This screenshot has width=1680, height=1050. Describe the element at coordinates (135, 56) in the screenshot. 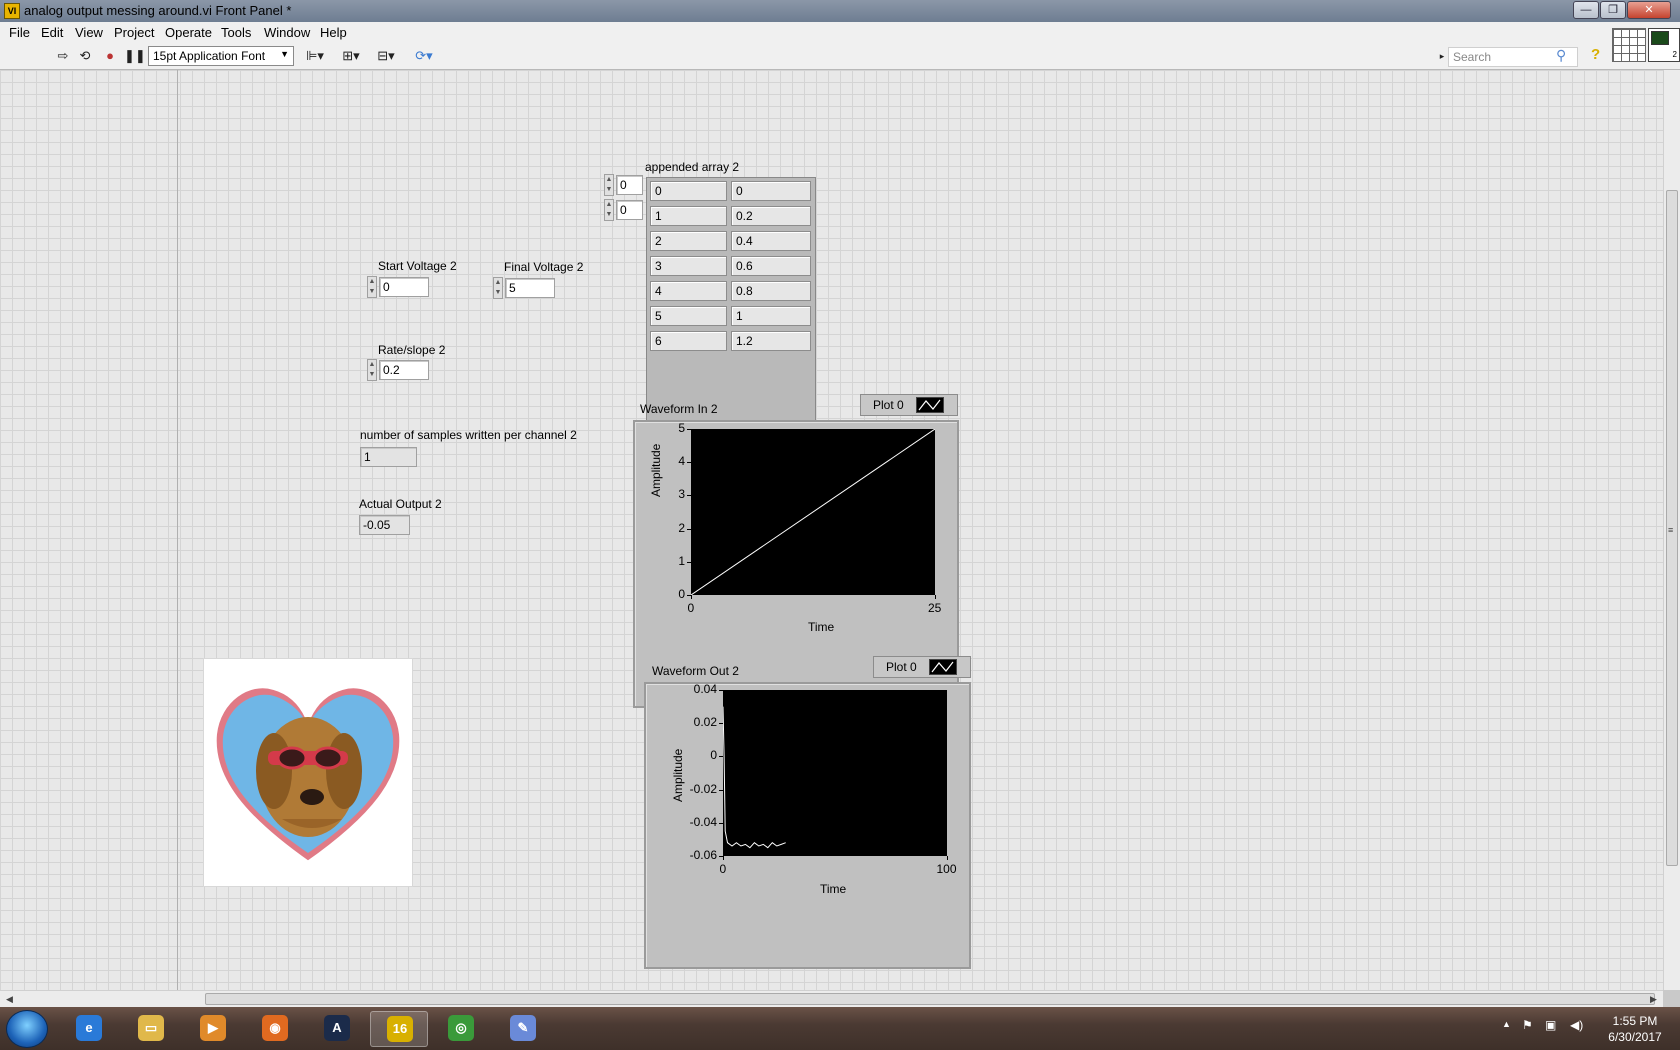

I see `pause-icon: ❚❚` at that location.